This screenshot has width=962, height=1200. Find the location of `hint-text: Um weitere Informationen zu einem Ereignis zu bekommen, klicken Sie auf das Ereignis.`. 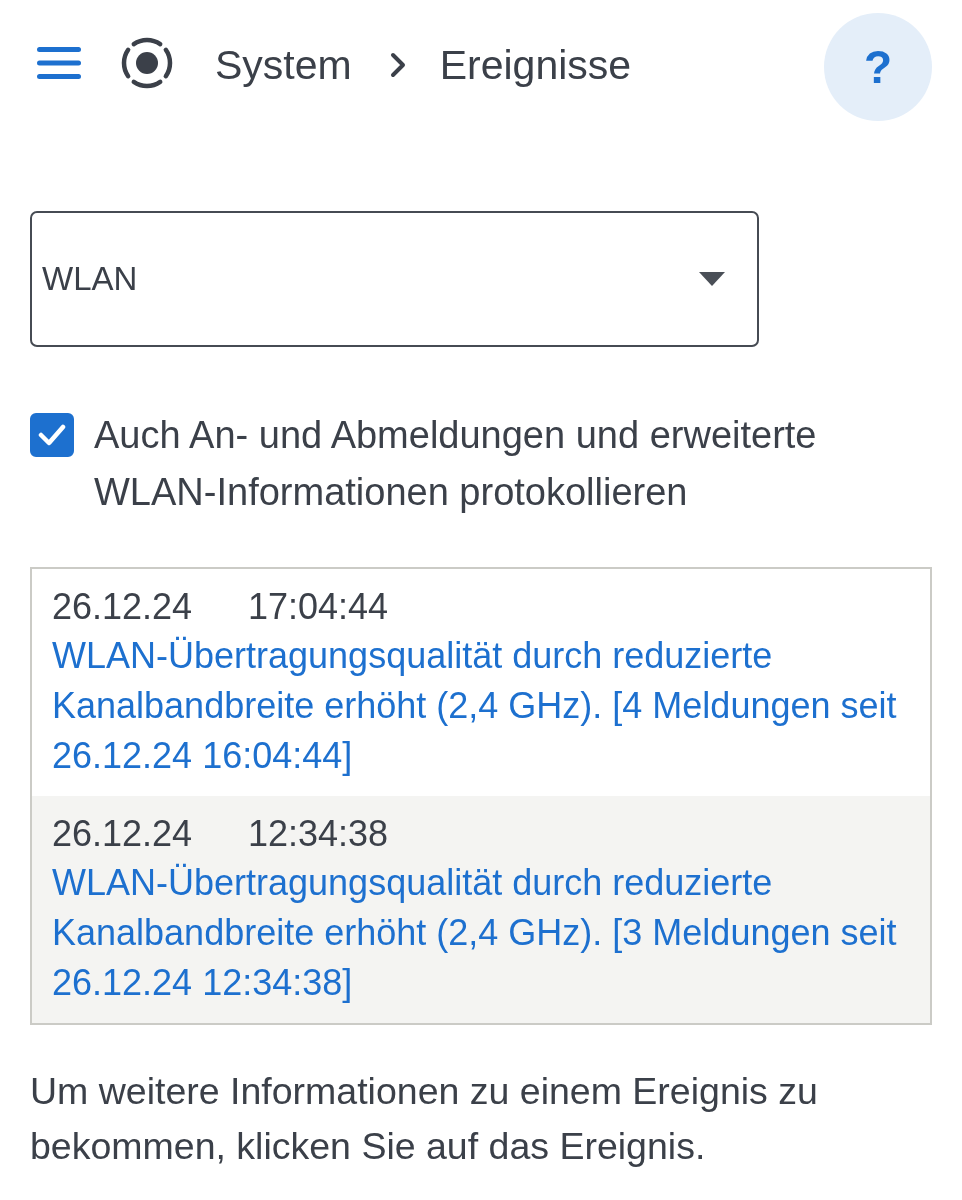

hint-text: Um weitere Informationen zu einem Ereignis zu bekommen, klicken Sie auf das Ereignis. is located at coordinates (424, 1119).